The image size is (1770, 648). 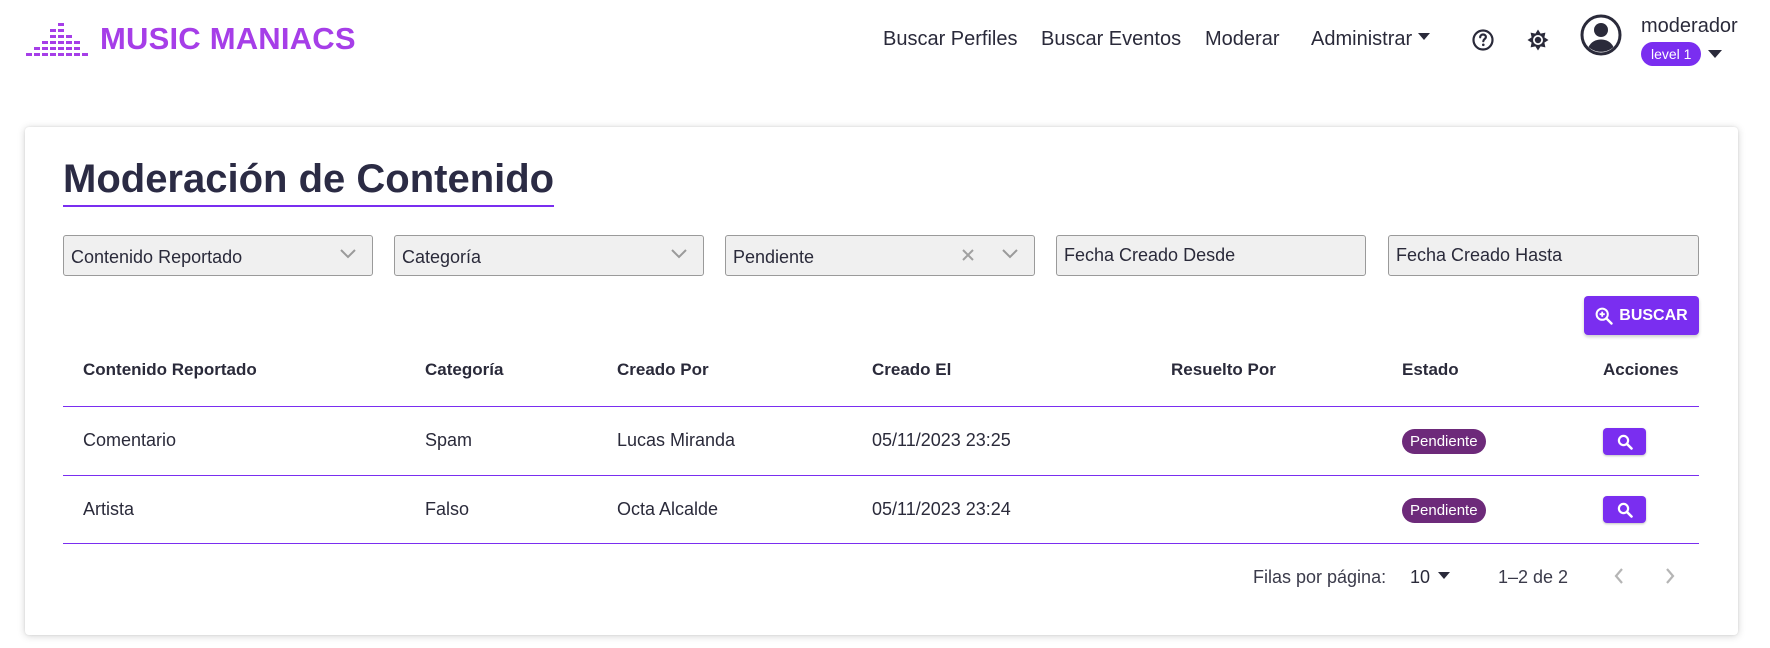 I want to click on date-to-input: Fecha Creado Hasta, so click(x=1543, y=255).